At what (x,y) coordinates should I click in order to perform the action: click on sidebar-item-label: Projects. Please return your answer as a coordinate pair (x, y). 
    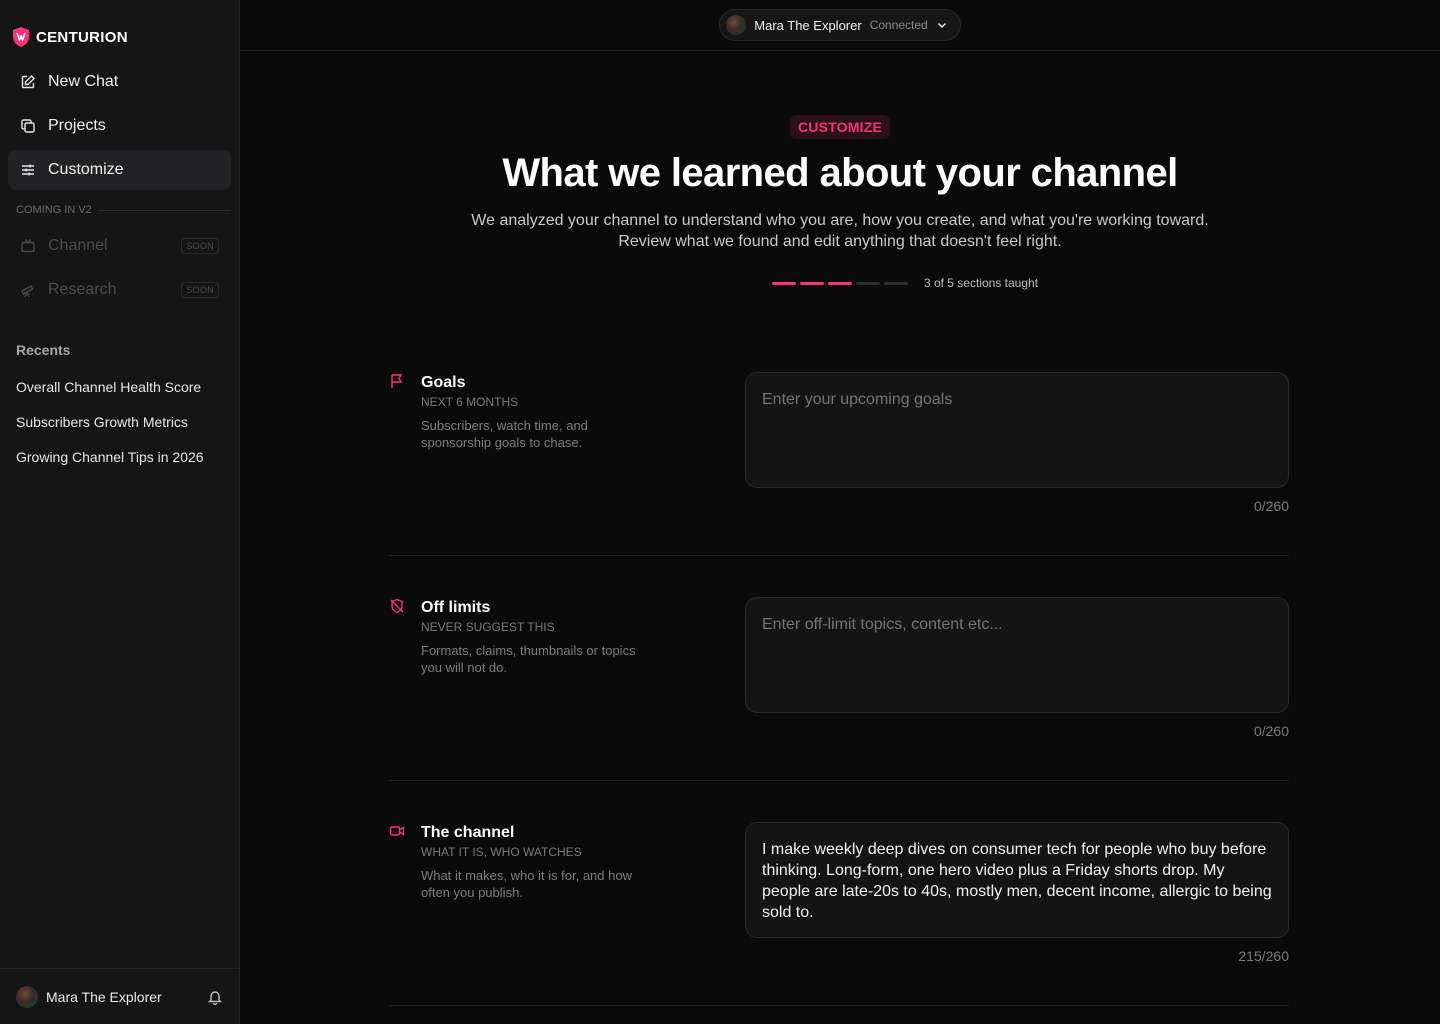
    Looking at the image, I should click on (77, 125).